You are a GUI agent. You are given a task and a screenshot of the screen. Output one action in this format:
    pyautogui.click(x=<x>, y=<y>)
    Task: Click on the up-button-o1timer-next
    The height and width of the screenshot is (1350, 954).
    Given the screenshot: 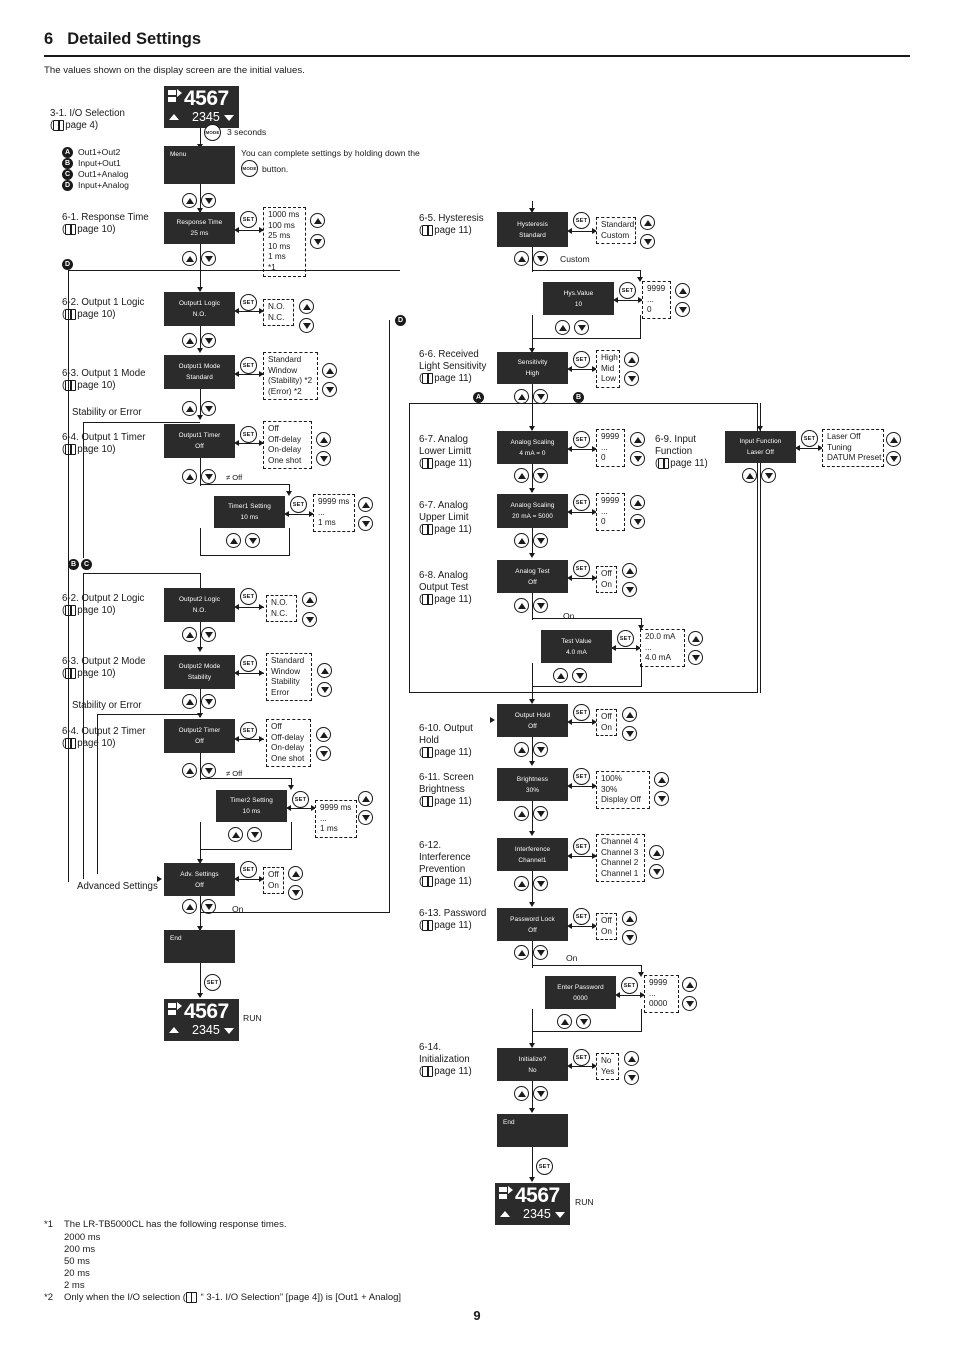 What is the action you would take?
    pyautogui.click(x=189, y=476)
    